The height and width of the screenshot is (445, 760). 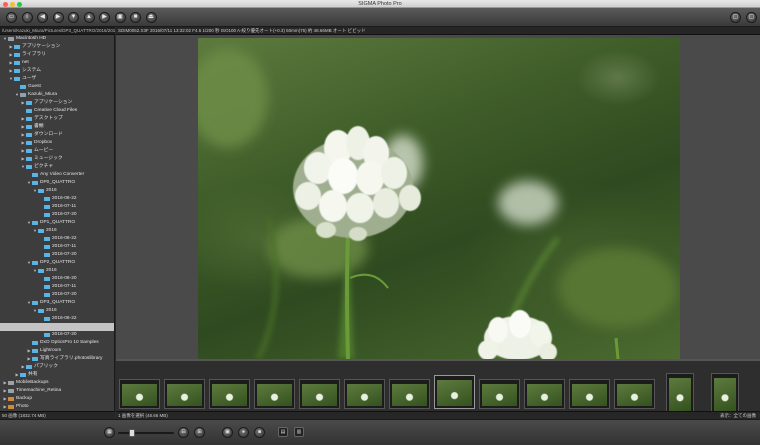 I want to click on rotate-left-icon: ▢, so click(x=735, y=17).